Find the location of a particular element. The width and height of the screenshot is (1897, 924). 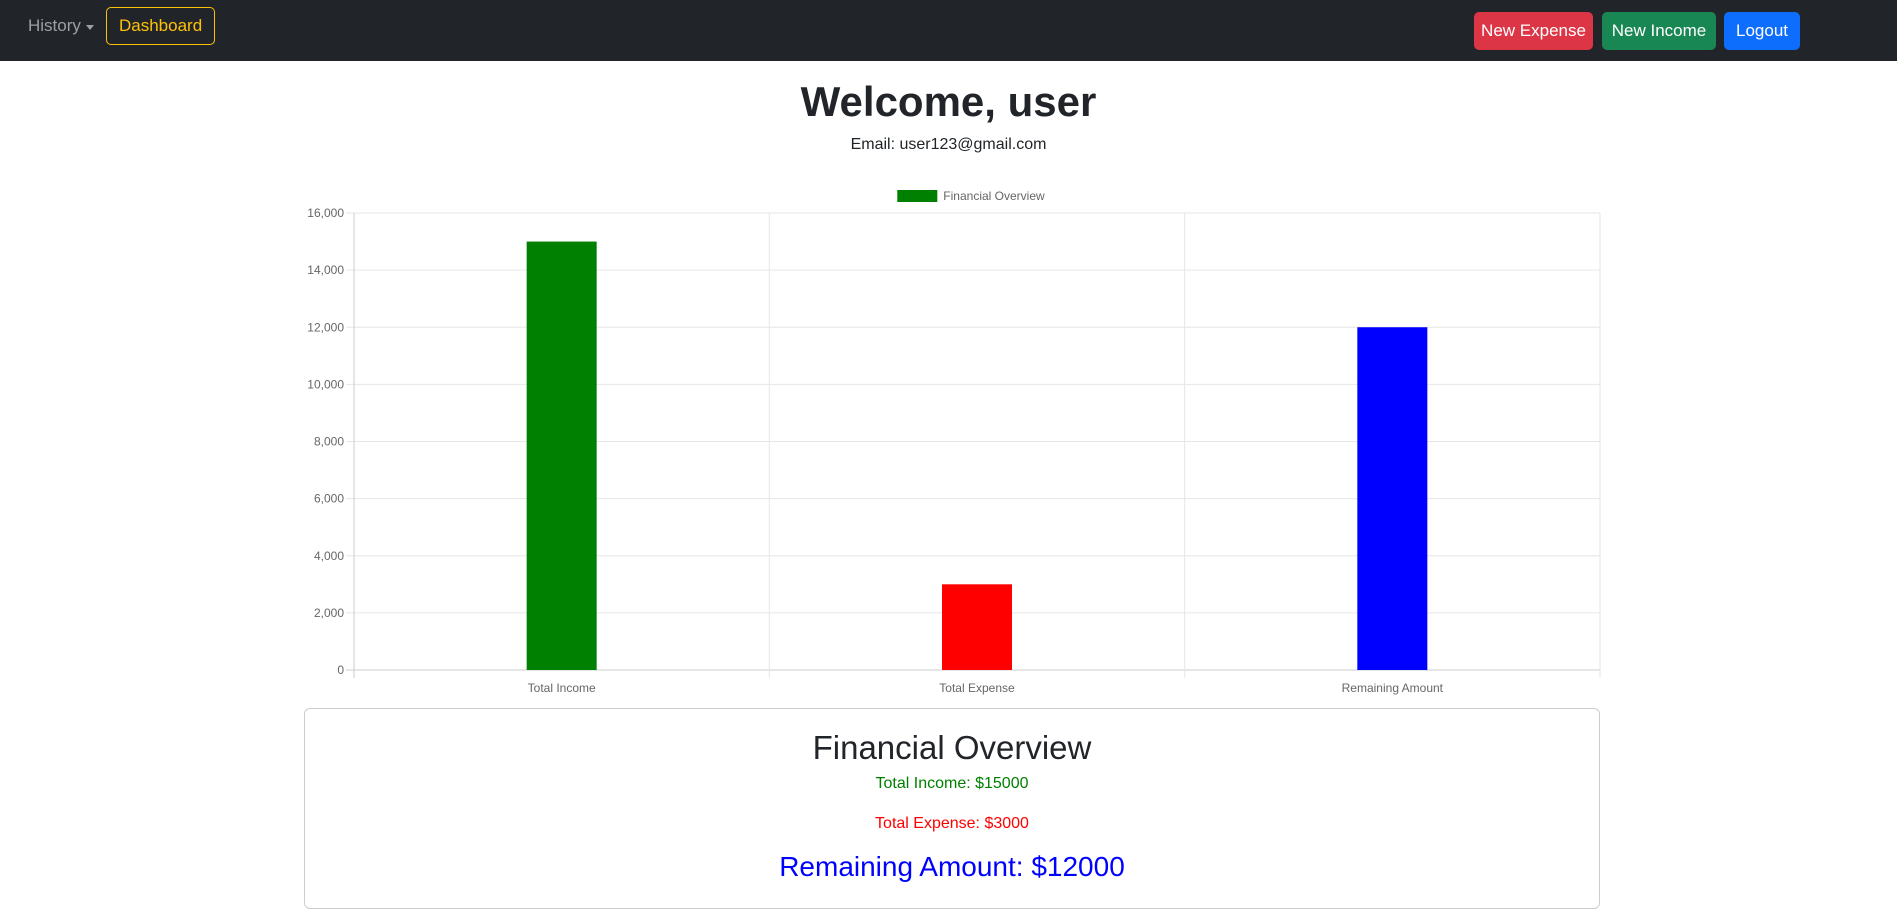

y-tick-label: 8,000 is located at coordinates (329, 442).